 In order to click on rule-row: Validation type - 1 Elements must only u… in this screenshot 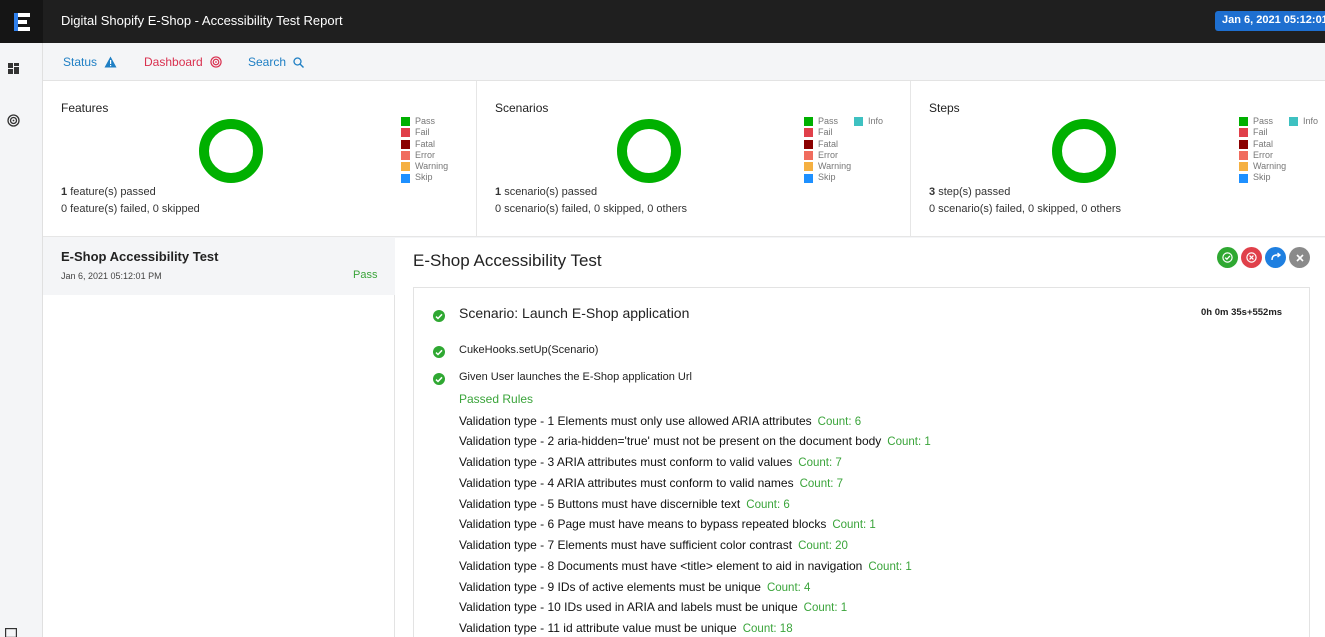, I will do `click(660, 421)`.